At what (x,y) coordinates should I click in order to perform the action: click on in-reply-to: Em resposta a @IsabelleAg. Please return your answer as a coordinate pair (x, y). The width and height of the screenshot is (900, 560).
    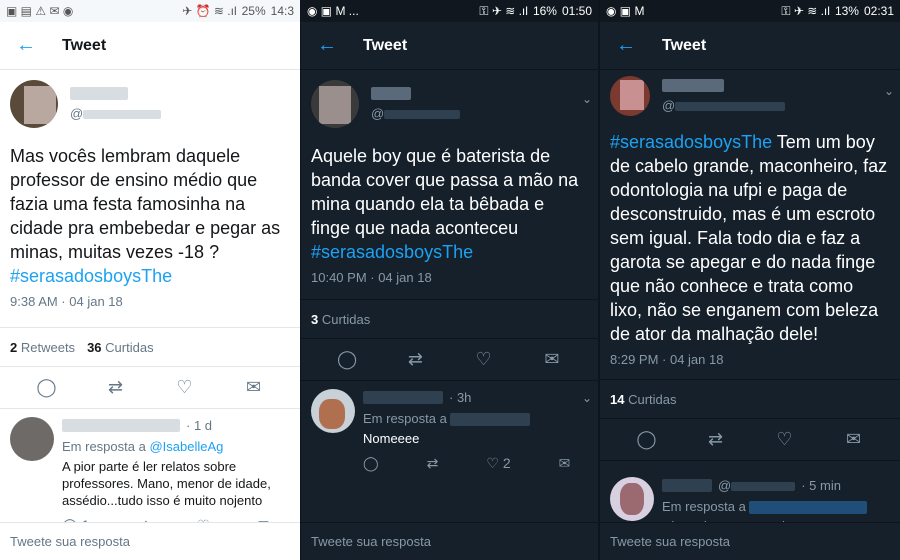
    Looking at the image, I should click on (143, 446).